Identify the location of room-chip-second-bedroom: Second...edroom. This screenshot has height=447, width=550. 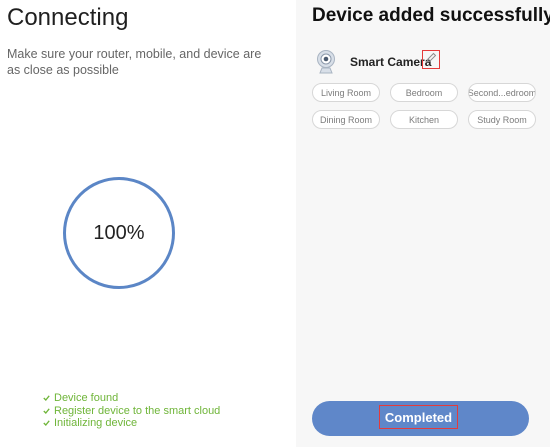
(502, 92).